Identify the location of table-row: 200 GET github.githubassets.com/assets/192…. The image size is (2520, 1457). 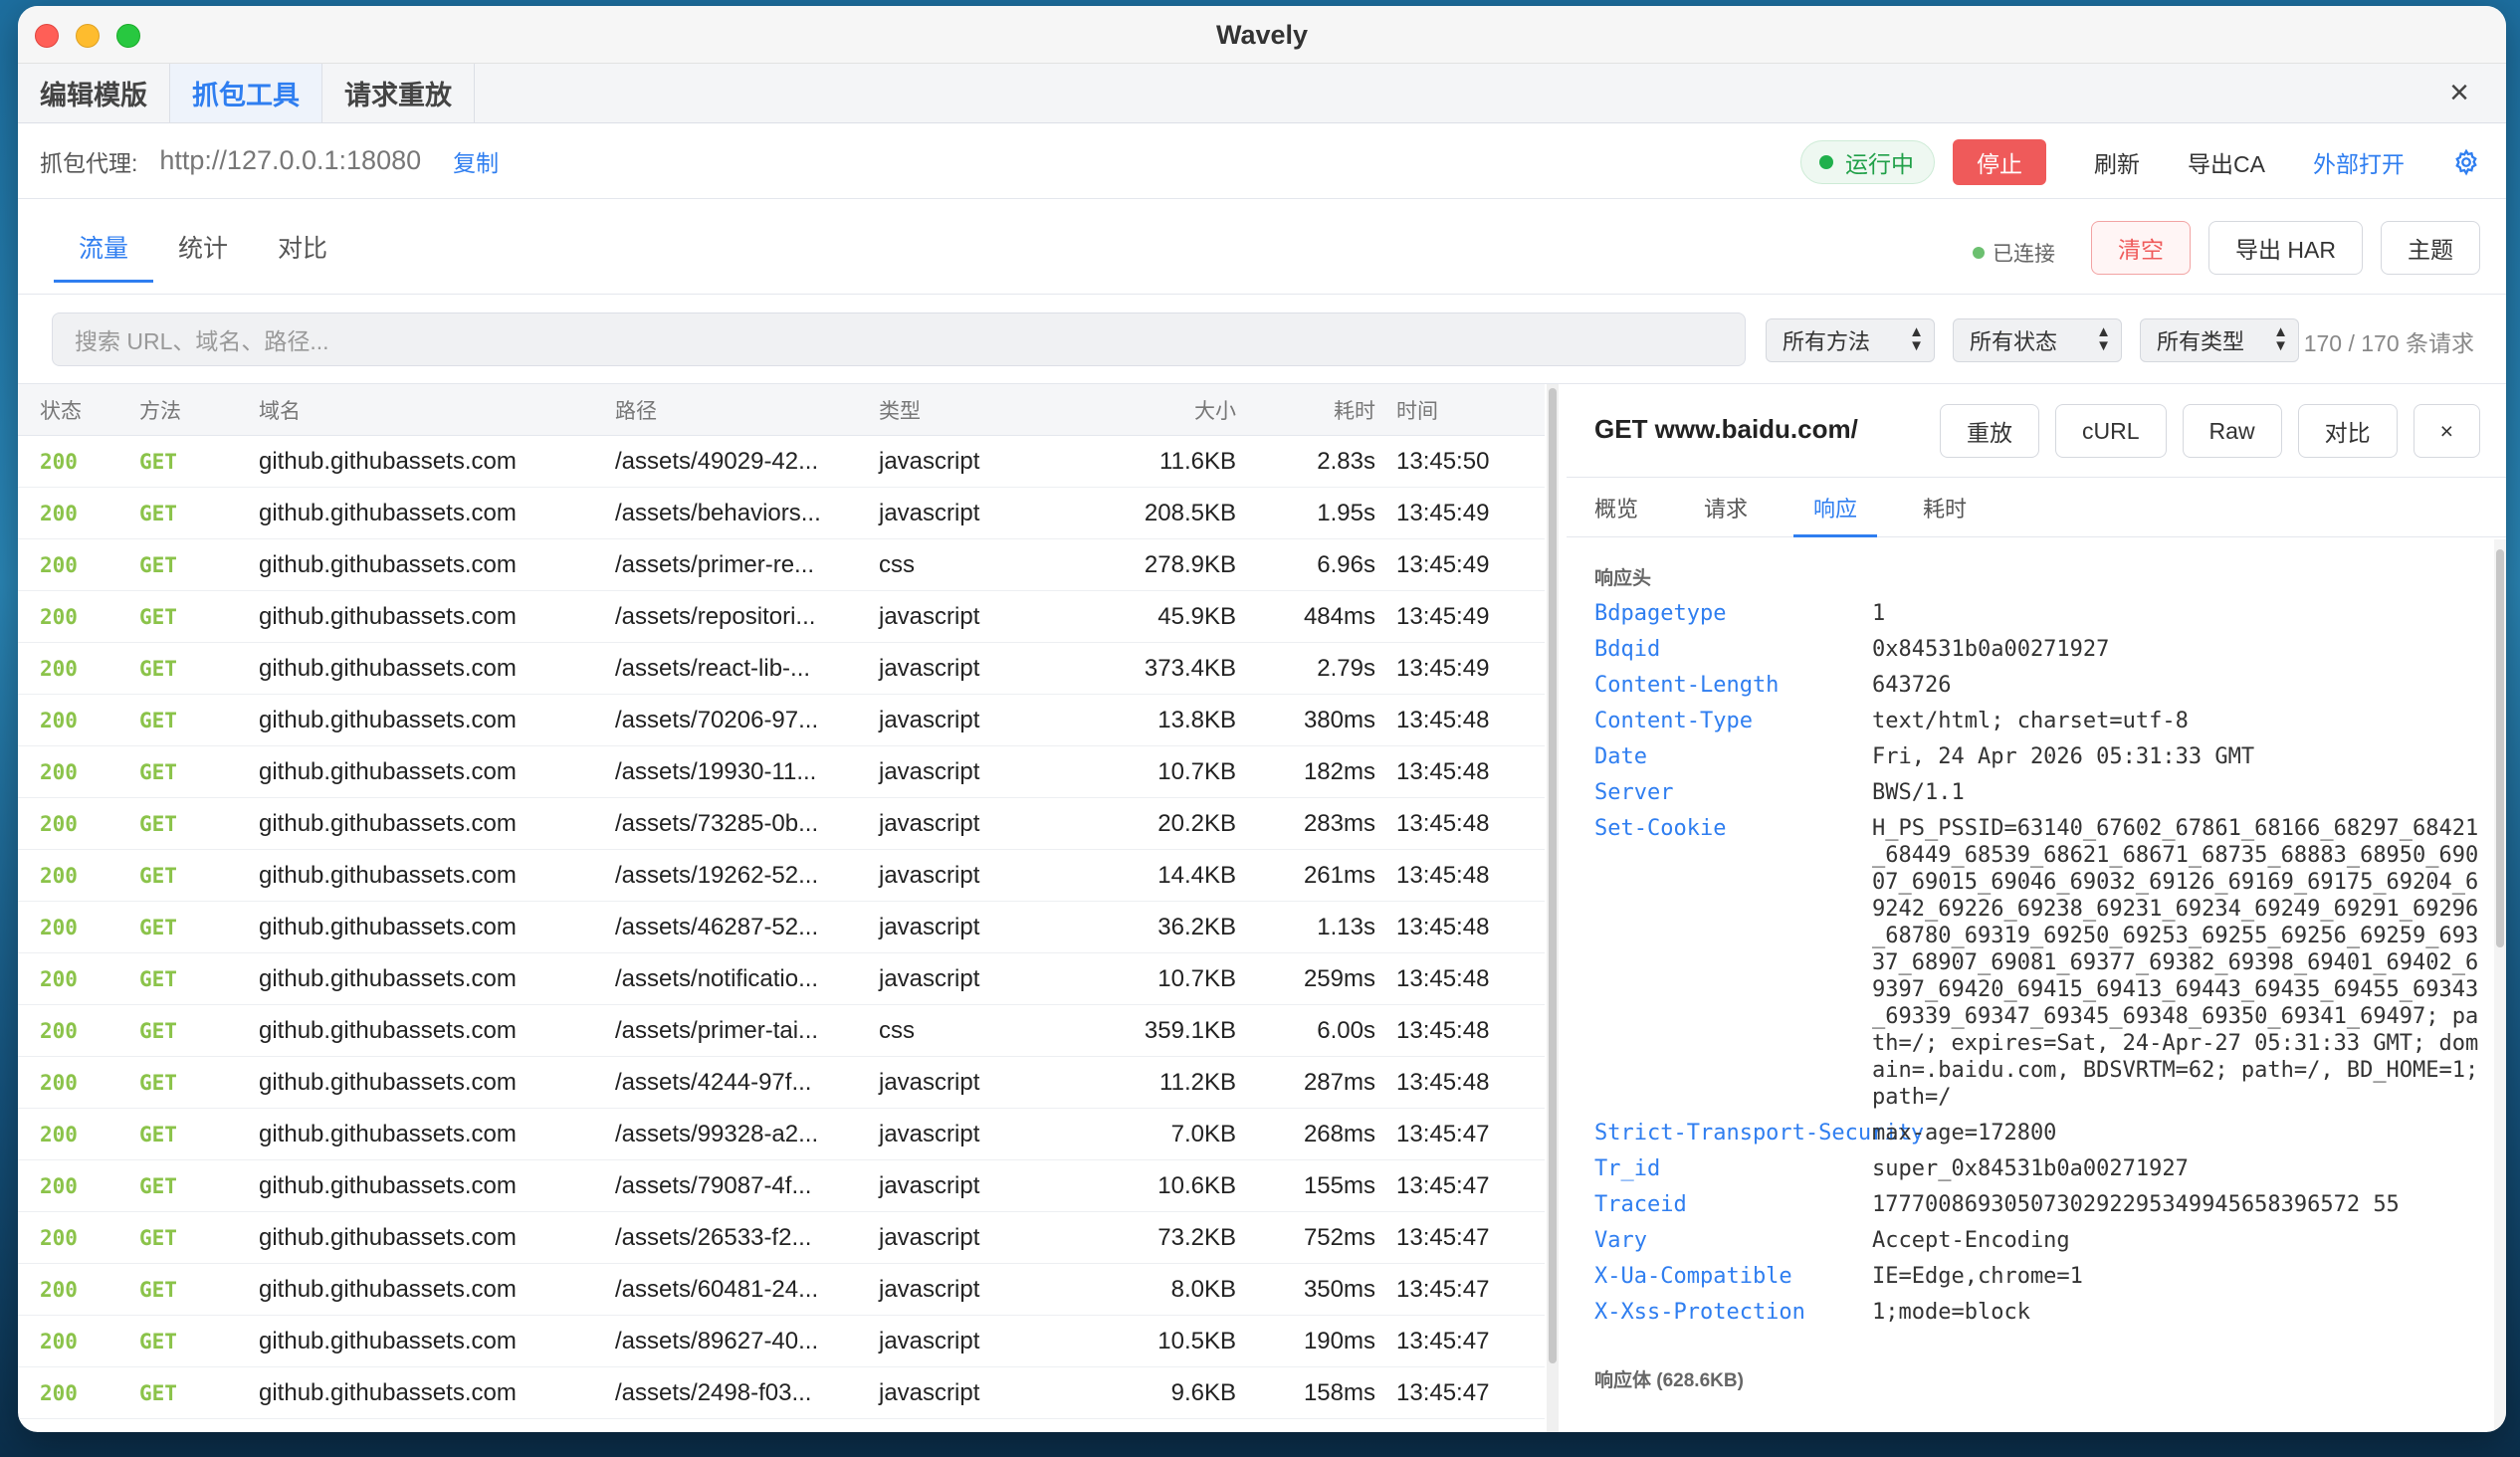
(781, 876).